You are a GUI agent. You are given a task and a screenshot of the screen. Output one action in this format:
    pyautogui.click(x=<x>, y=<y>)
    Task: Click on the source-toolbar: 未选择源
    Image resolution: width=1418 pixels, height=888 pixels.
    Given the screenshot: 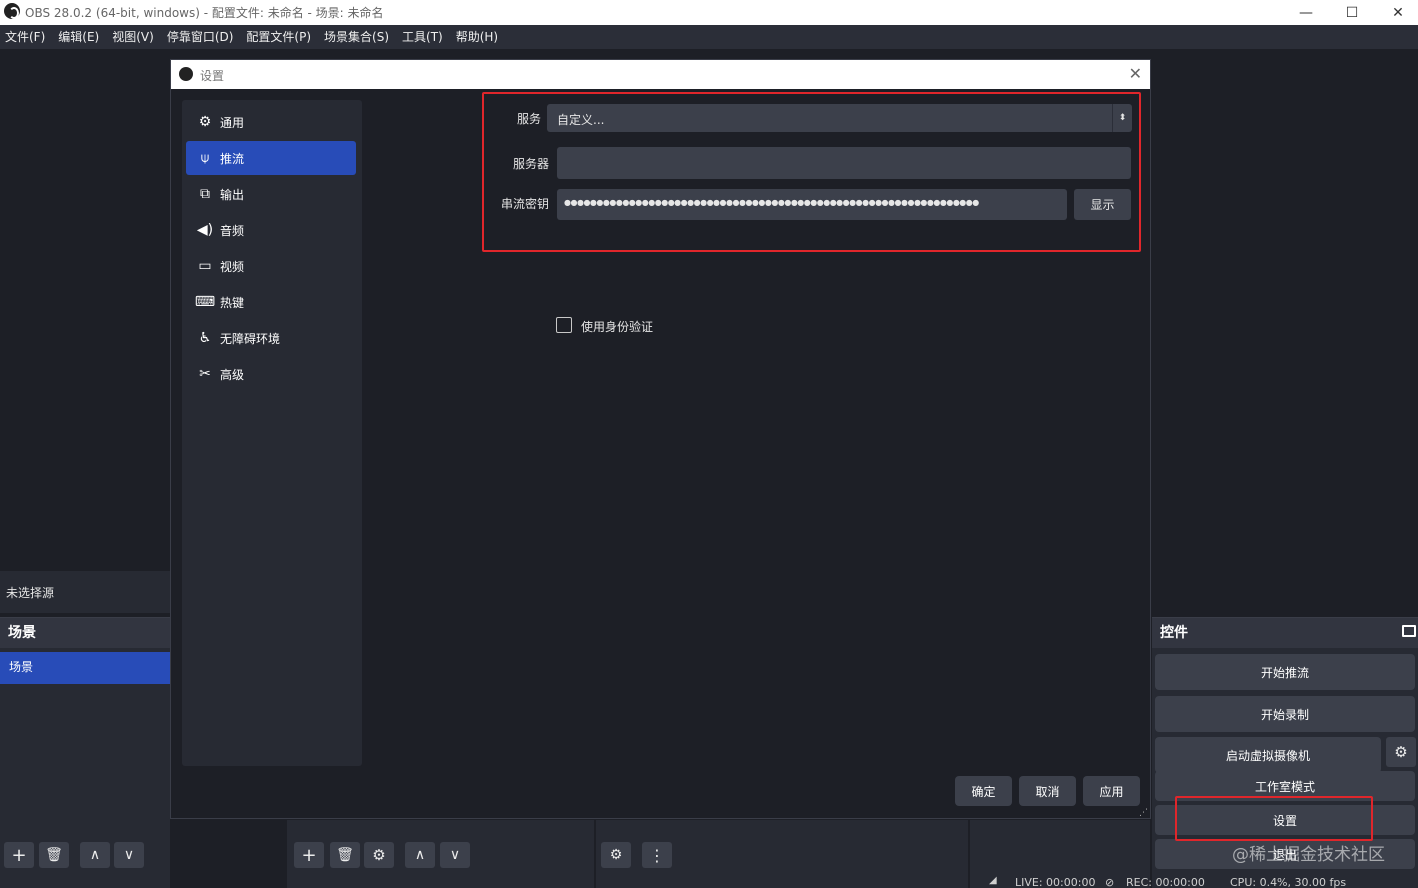 What is the action you would take?
    pyautogui.click(x=85, y=592)
    